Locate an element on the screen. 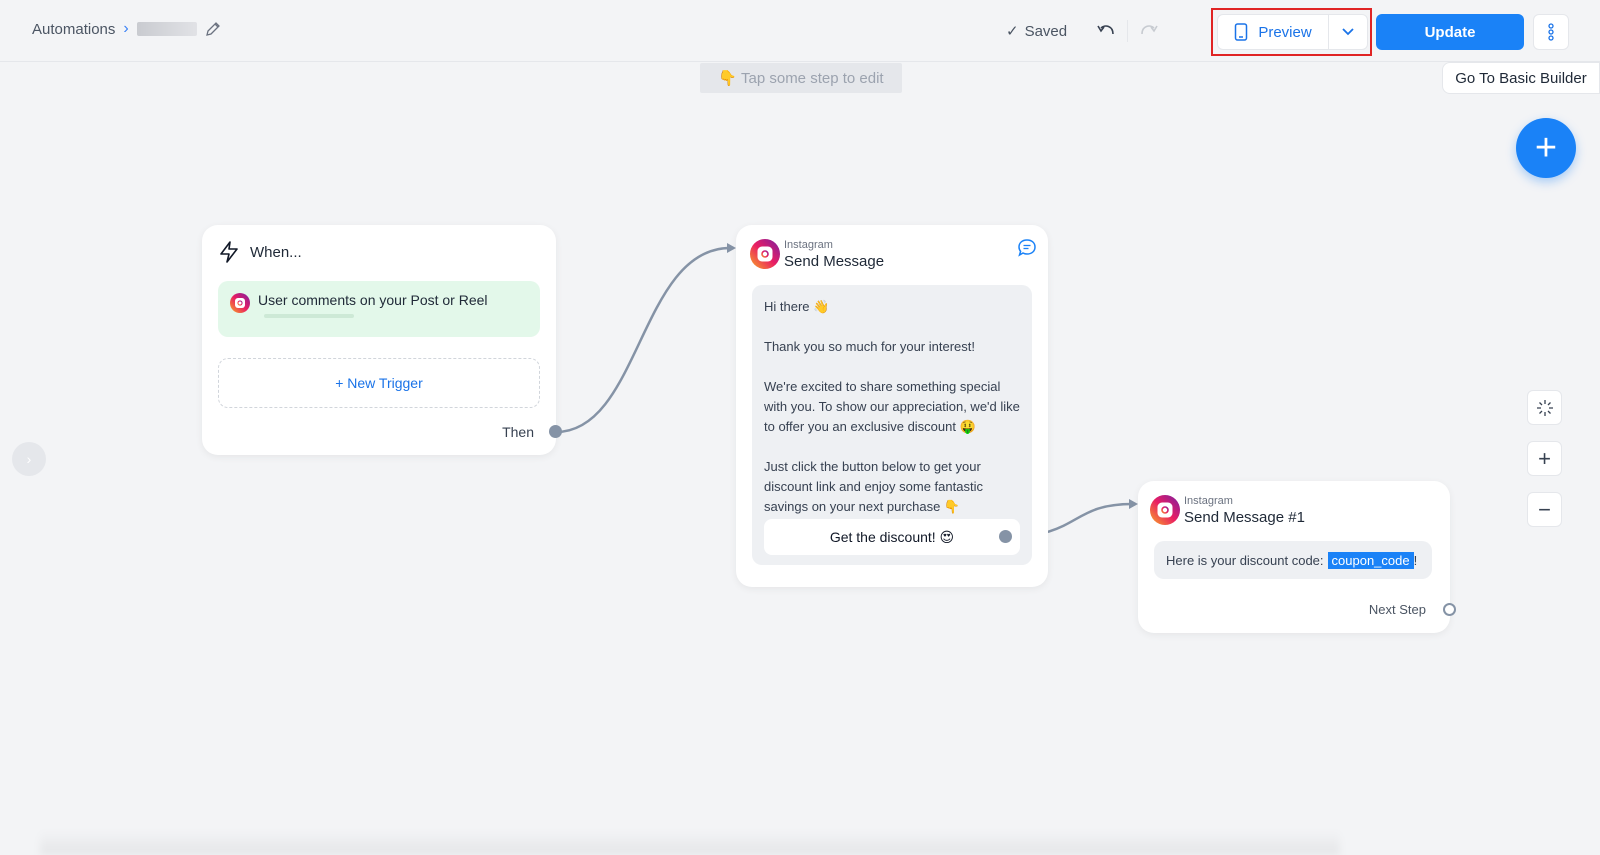 This screenshot has height=855, width=1600. lightning-icon is located at coordinates (229, 252).